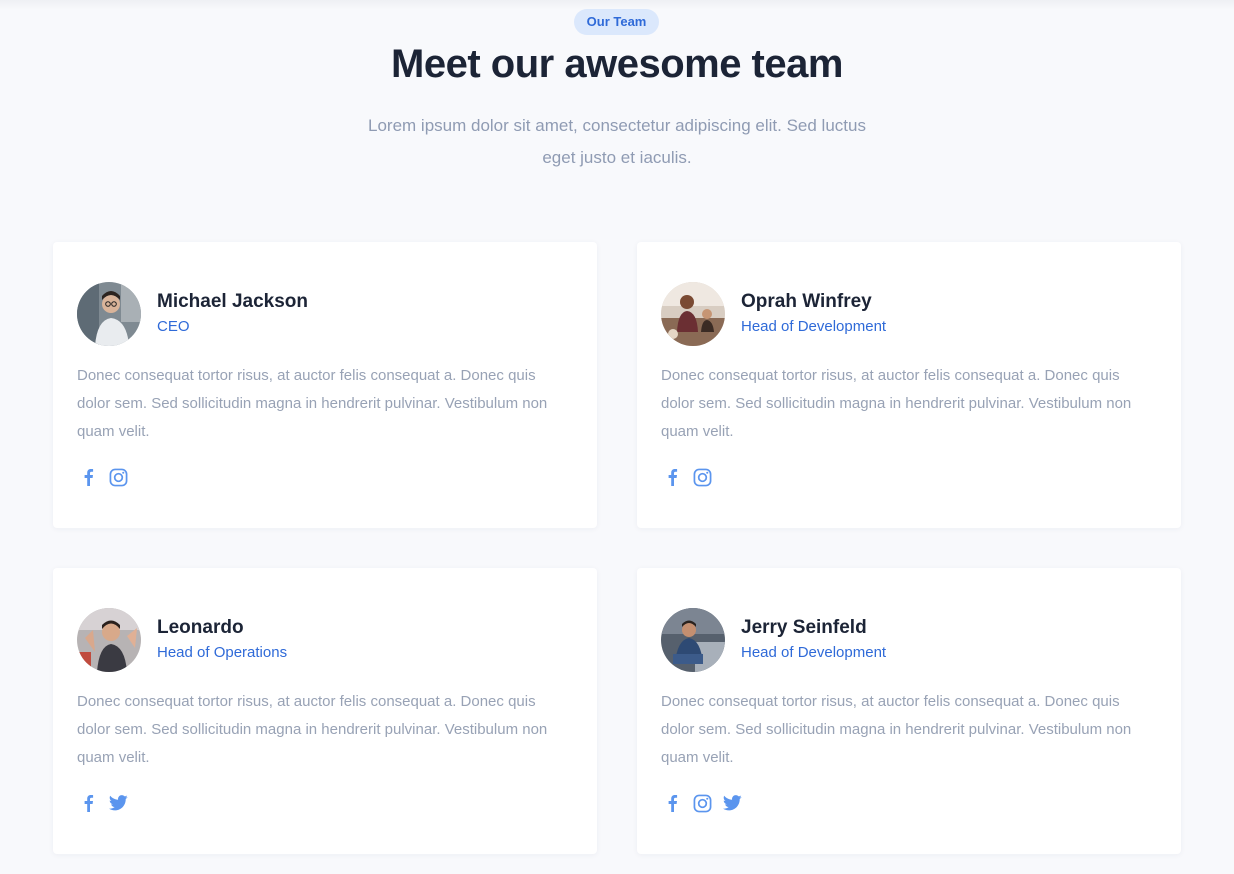 This screenshot has height=874, width=1234. Describe the element at coordinates (804, 627) in the screenshot. I see `member-name: Jerry Seinfeld` at that location.